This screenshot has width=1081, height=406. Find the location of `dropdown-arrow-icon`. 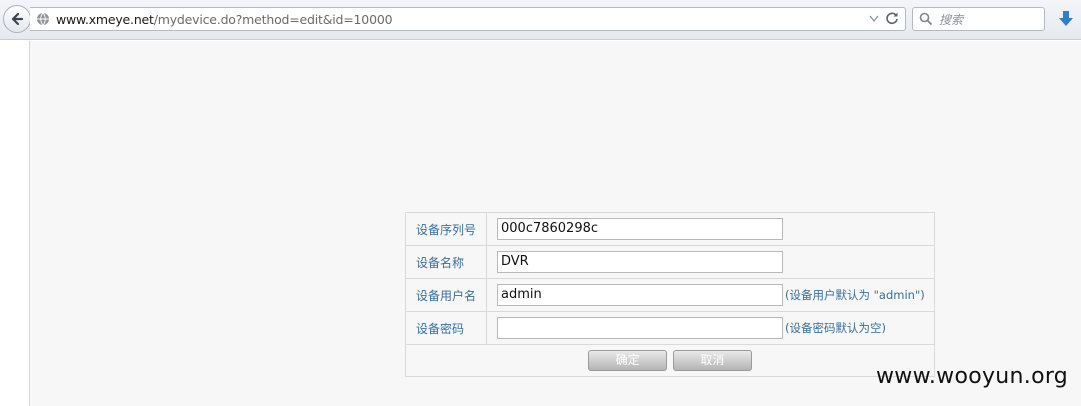

dropdown-arrow-icon is located at coordinates (874, 18).